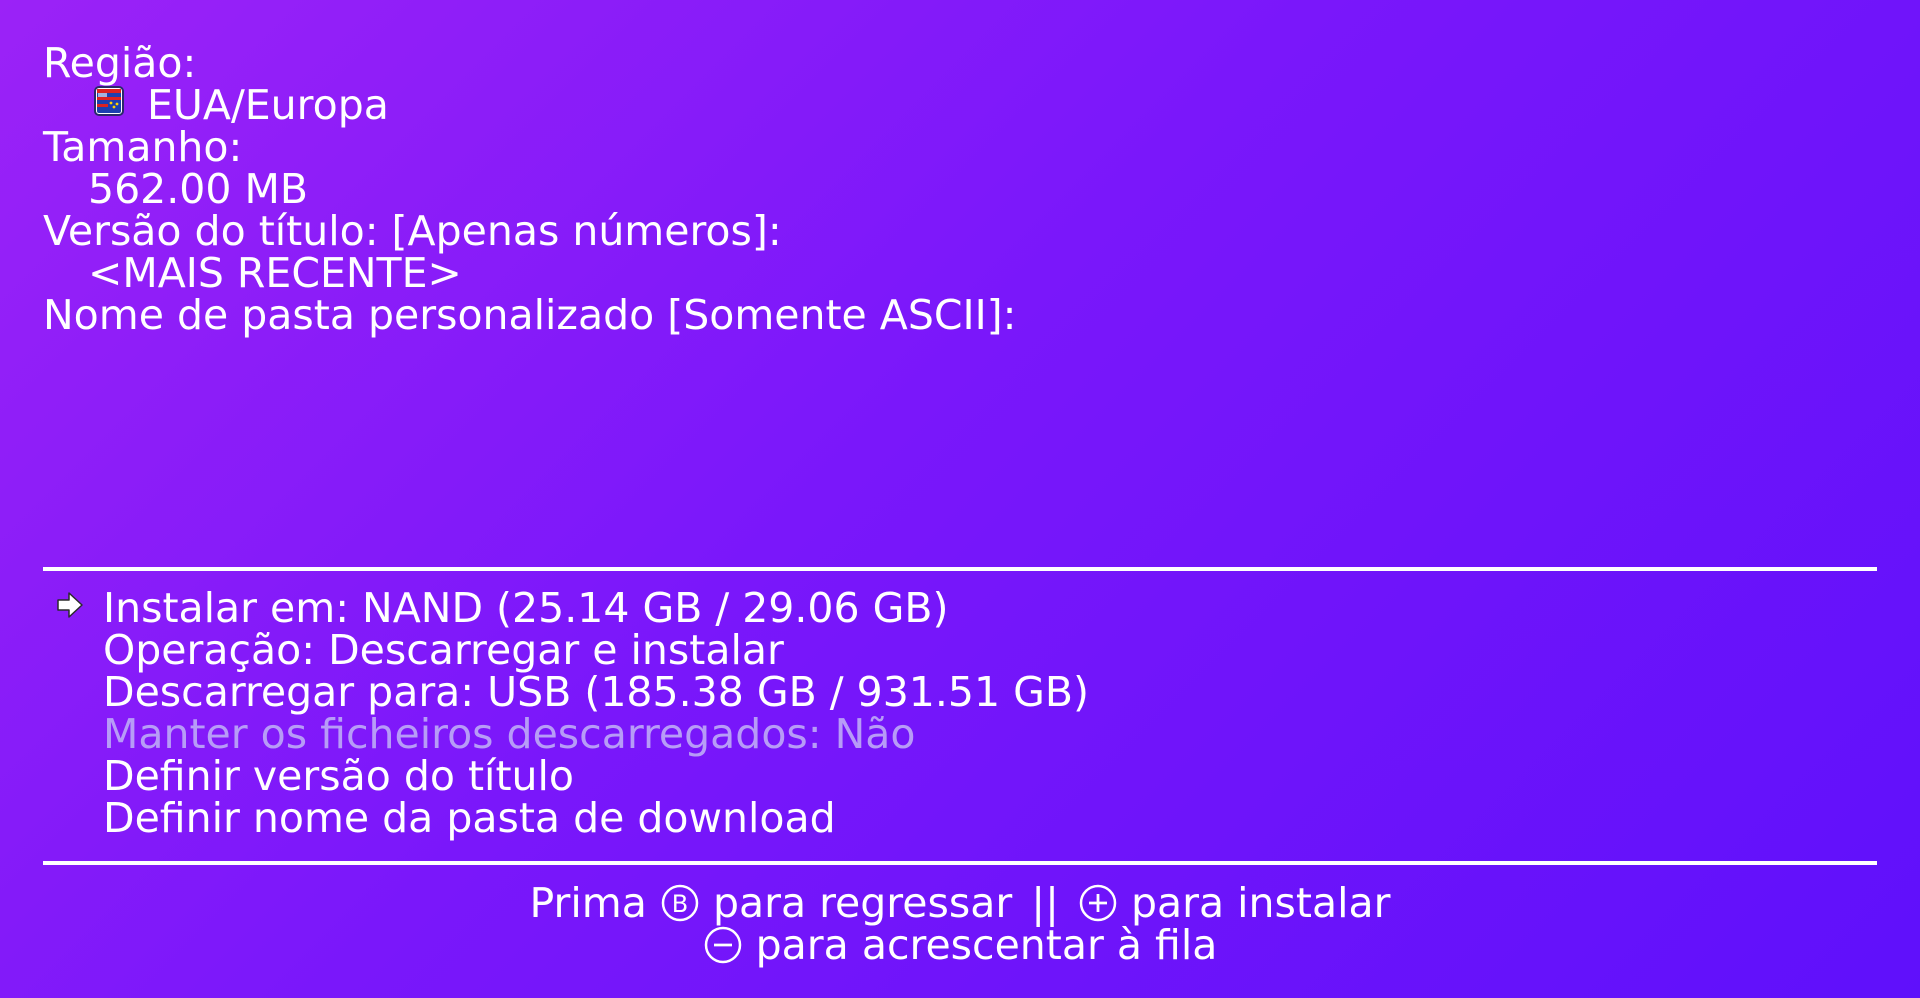  What do you see at coordinates (960, 863) in the screenshot?
I see `bottom-divider` at bounding box center [960, 863].